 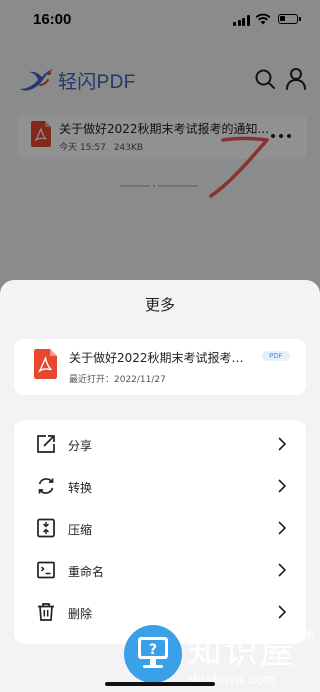 I want to click on action-label: 转换, so click(x=80, y=488).